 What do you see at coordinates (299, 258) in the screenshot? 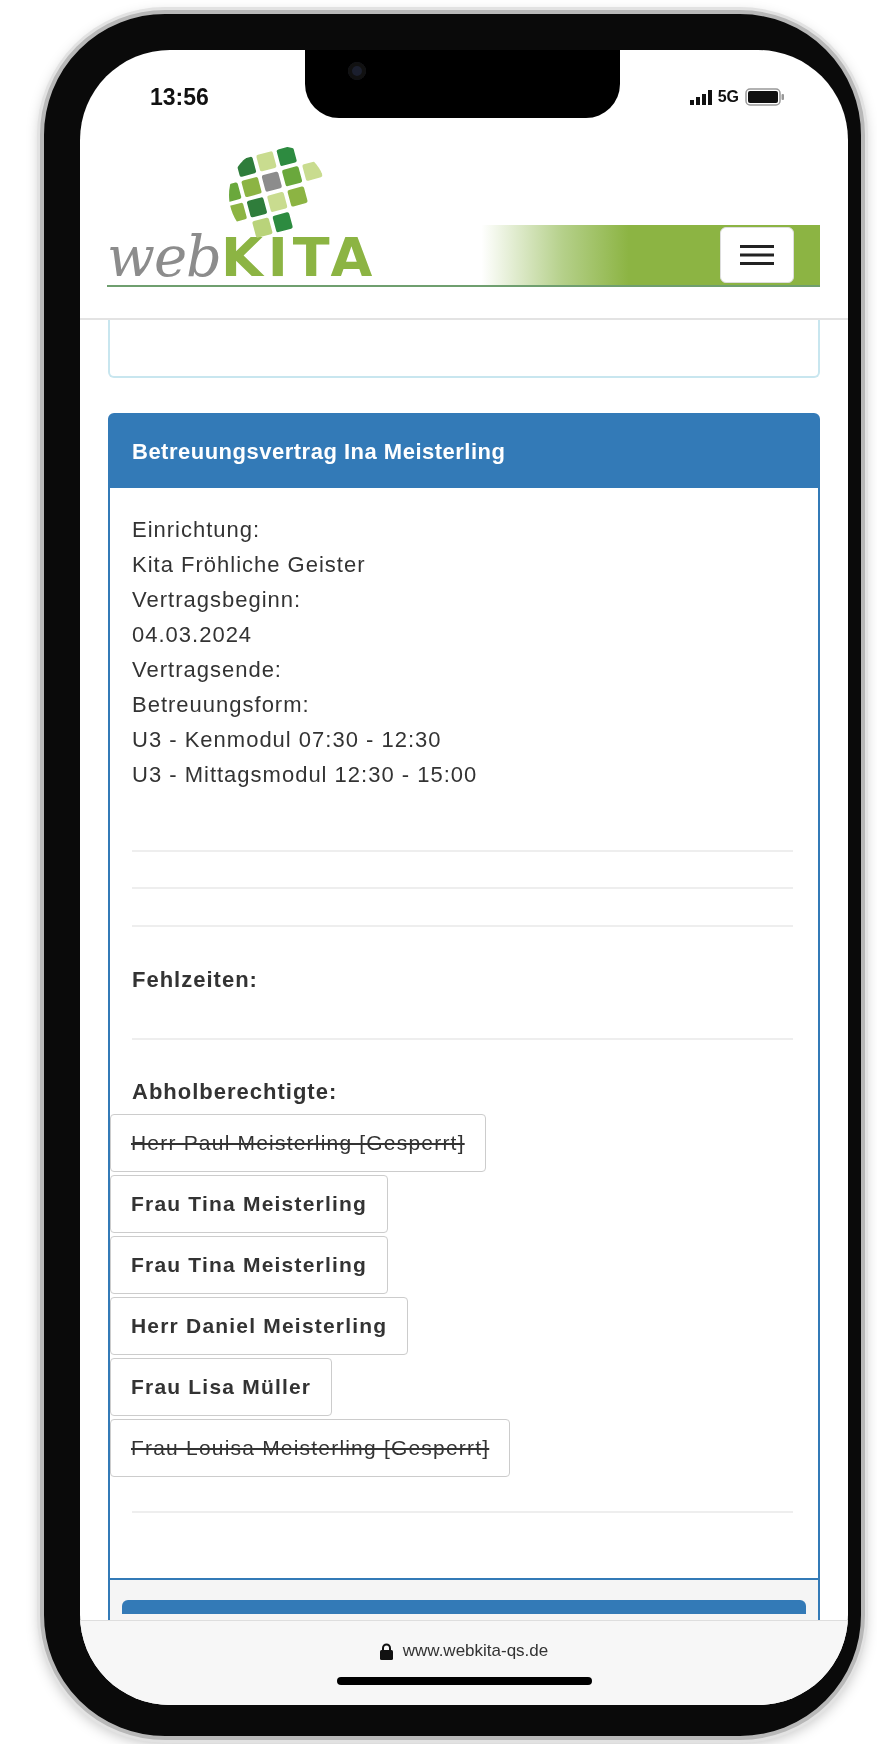
I see `logo-text: KITA` at bounding box center [299, 258].